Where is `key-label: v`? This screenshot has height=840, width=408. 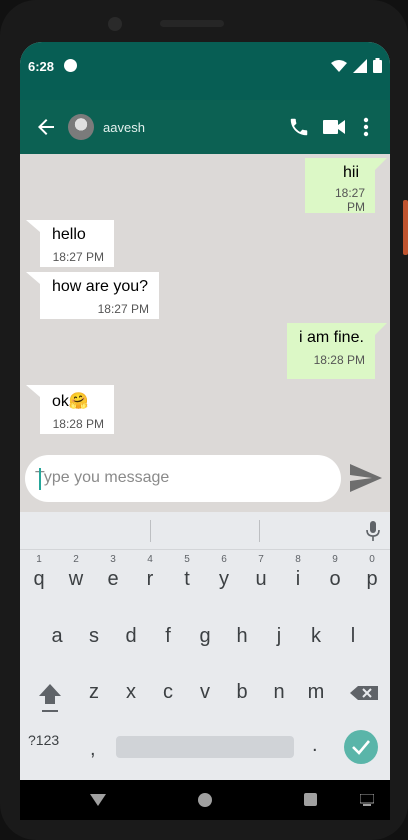 key-label: v is located at coordinates (205, 692).